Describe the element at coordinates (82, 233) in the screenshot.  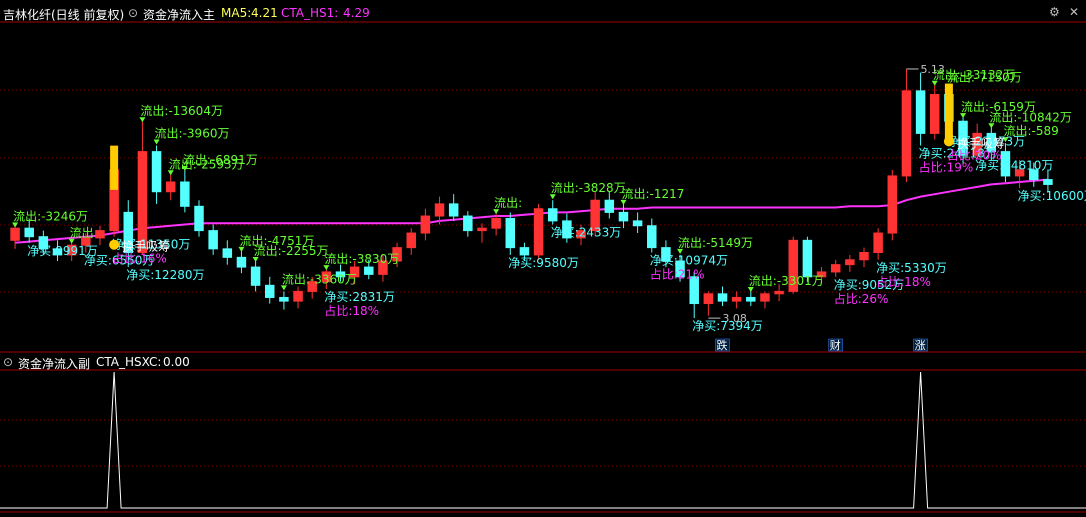
I see `outflow-label-1: 流出` at that location.